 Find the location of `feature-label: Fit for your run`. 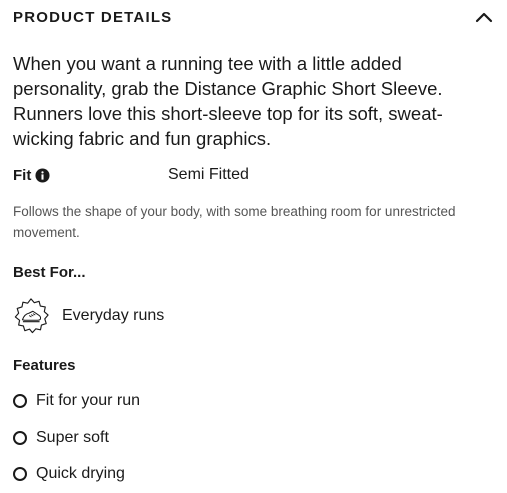

feature-label: Fit for your run is located at coordinates (88, 400).